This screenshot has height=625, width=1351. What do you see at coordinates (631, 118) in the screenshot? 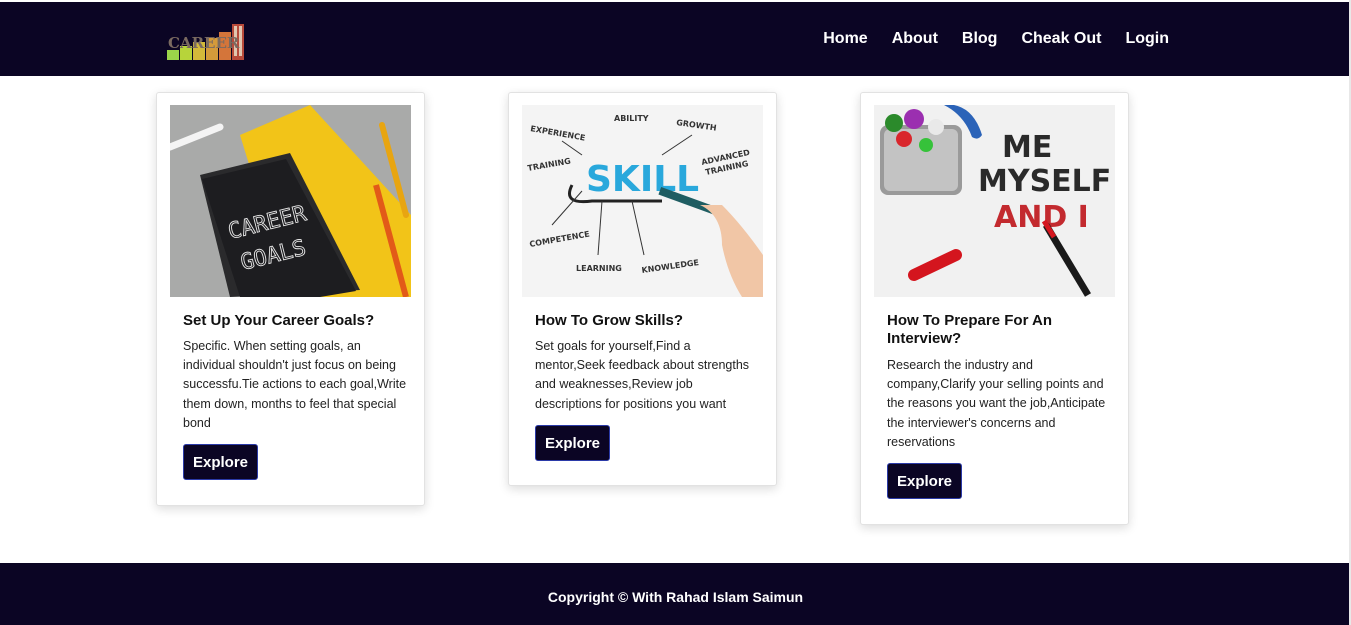
I see `svg-text: ABILITY` at bounding box center [631, 118].